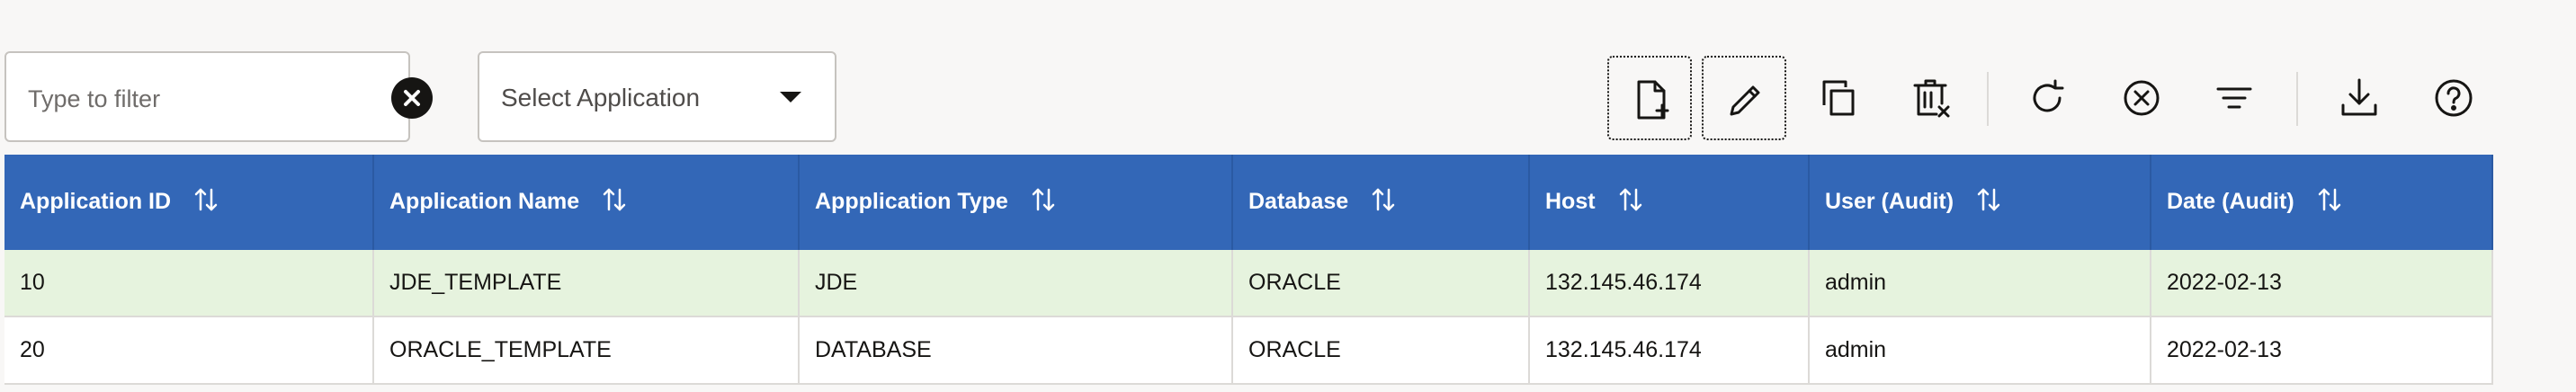 The image size is (2576, 392). I want to click on help-button, so click(2453, 98).